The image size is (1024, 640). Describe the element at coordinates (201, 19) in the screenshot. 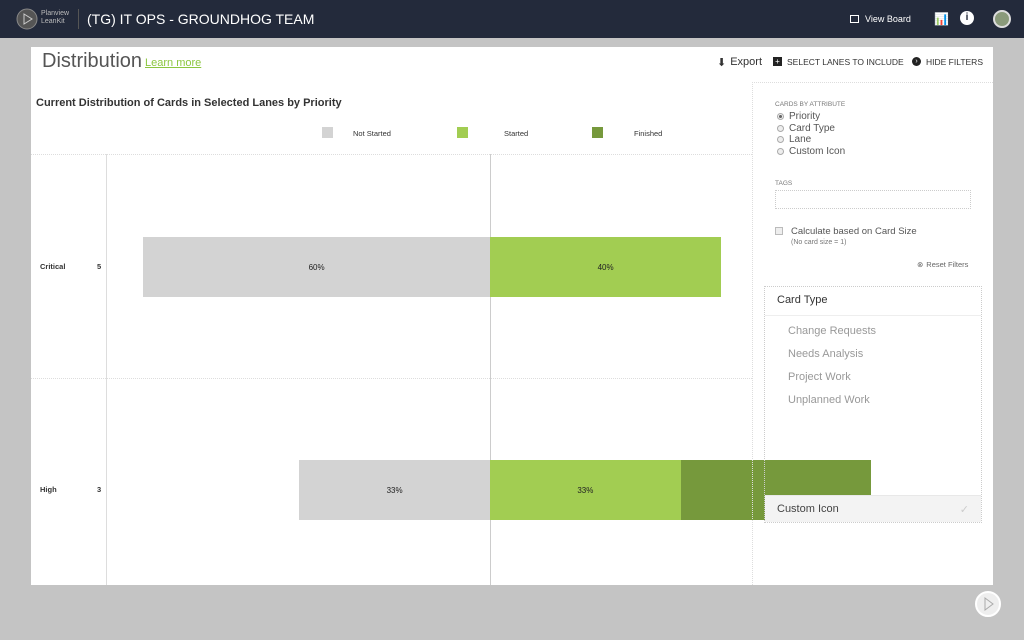

I see `board-title: (TG) IT OPS - GROUNDHOG TEAM` at that location.